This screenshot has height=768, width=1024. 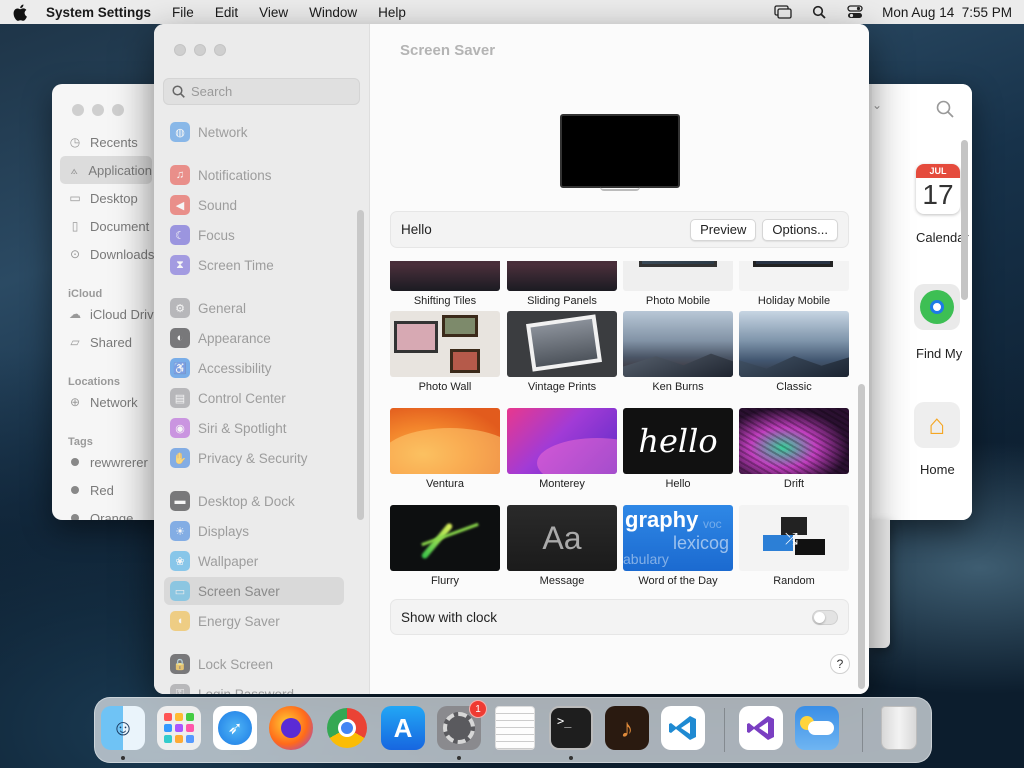 What do you see at coordinates (254, 621) in the screenshot?
I see `sidebar-item-energy-saver: ◖ Energy Saver` at bounding box center [254, 621].